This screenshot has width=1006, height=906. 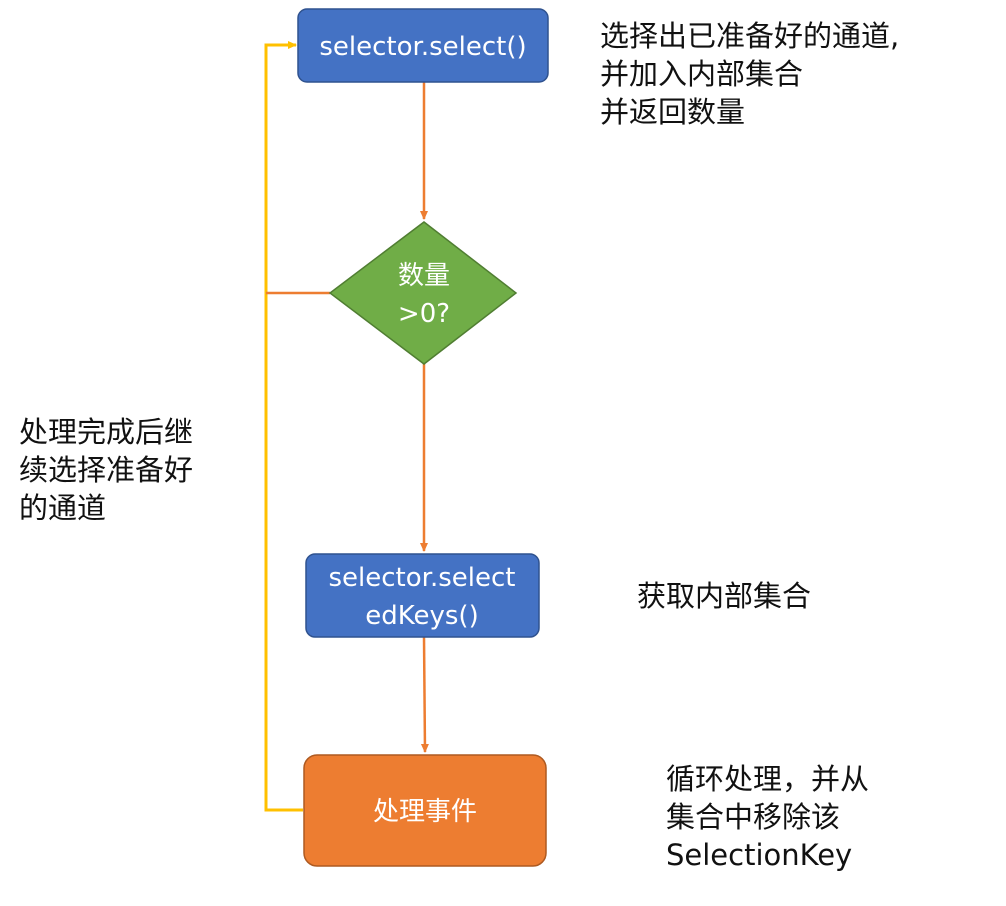 I want to click on selected-keys-annotation-line: 获取内部集合, so click(x=724, y=596).